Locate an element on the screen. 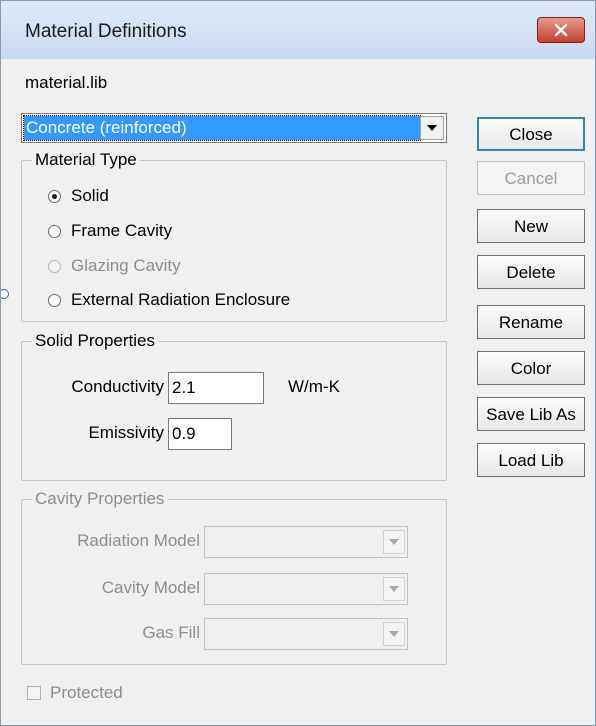  conductivity-field is located at coordinates (216, 388).